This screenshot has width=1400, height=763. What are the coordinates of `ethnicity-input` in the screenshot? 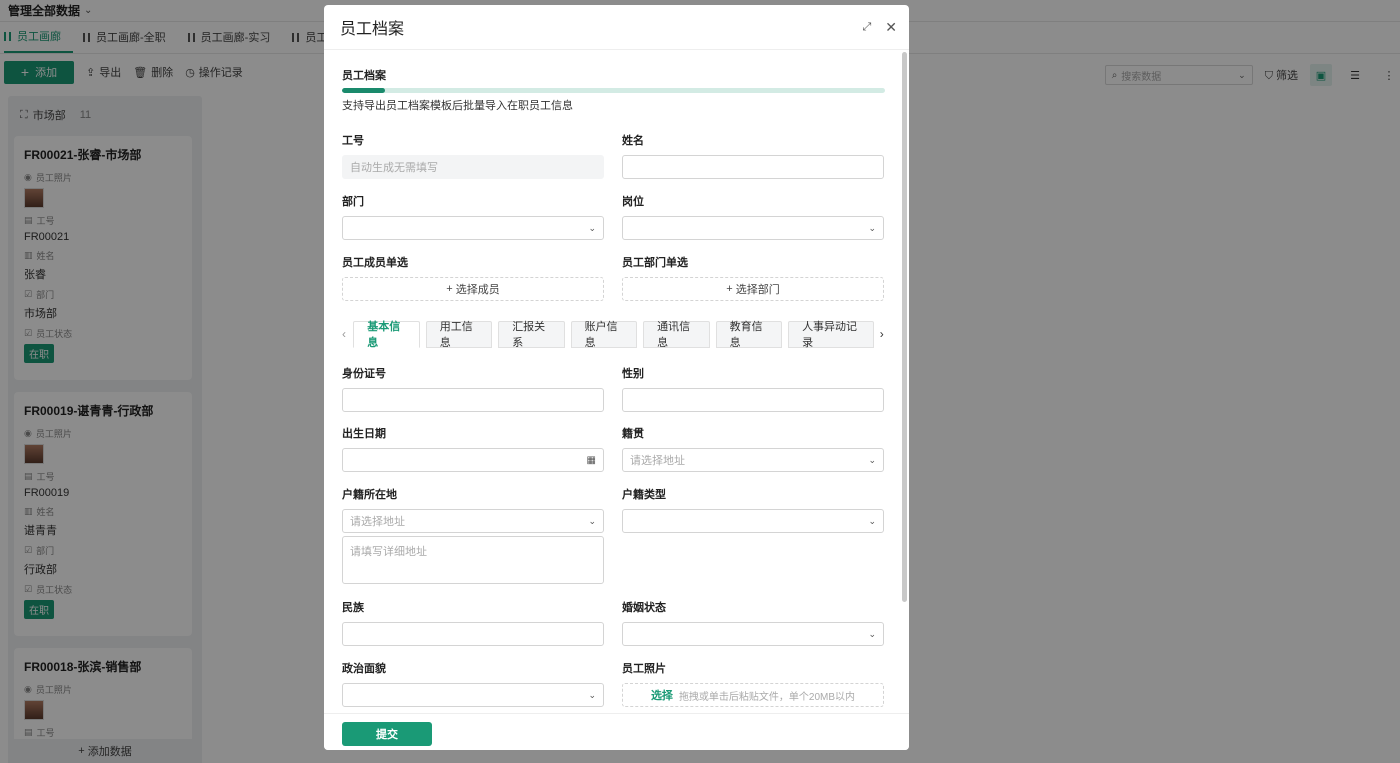 It's located at (473, 634).